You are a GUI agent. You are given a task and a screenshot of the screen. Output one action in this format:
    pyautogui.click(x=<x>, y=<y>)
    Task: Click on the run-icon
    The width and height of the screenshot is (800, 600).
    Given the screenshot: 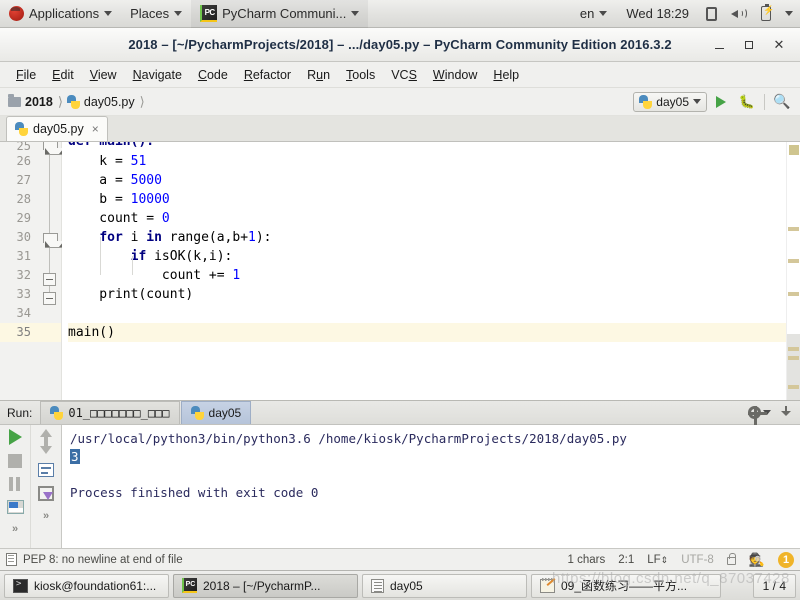 What is the action you would take?
    pyautogui.click(x=721, y=101)
    